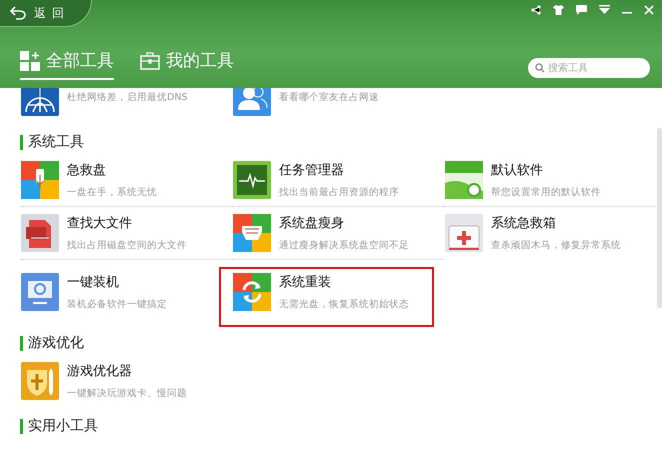 The width and height of the screenshot is (662, 449). Describe the element at coordinates (63, 426) in the screenshot. I see `section-title: 实用小工具` at that location.